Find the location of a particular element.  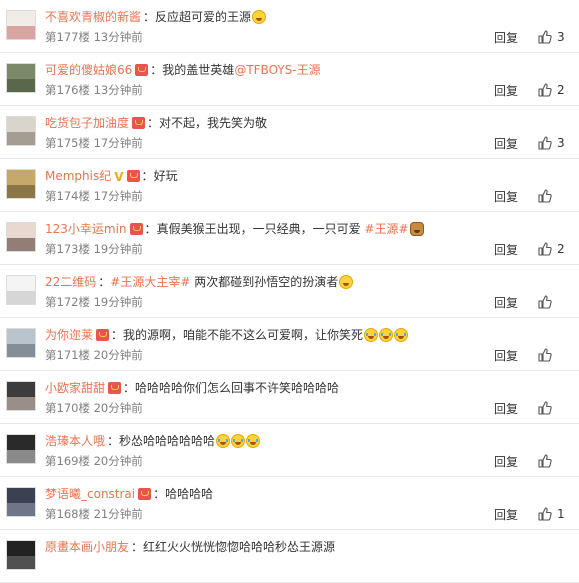

comment-line: 不喜欢青椒的新酱 ：反应超可爱的王源 is located at coordinates (156, 17).